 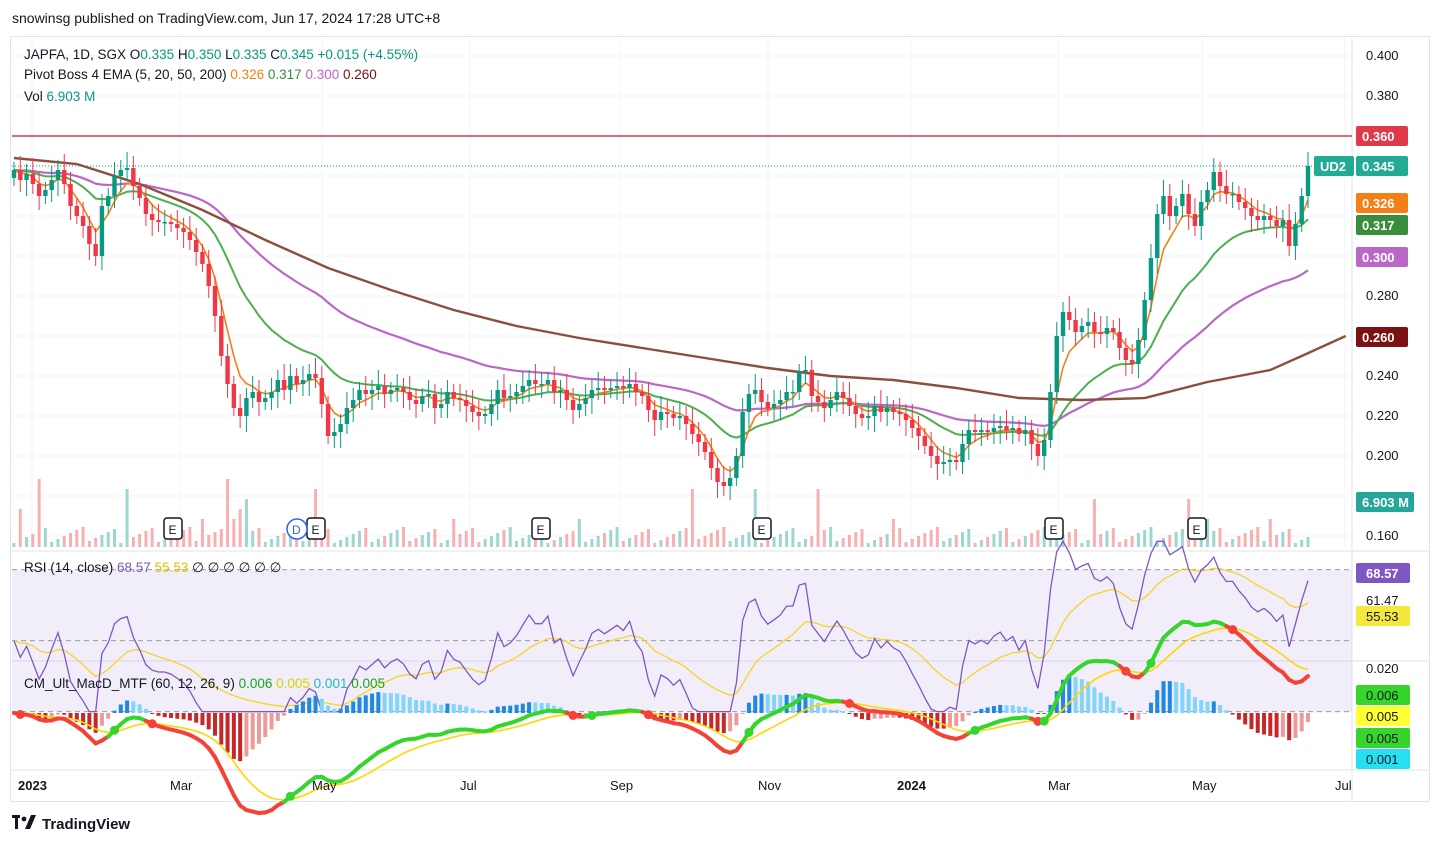 What do you see at coordinates (258, 683) in the screenshot?
I see `legend-part: 0.006` at bounding box center [258, 683].